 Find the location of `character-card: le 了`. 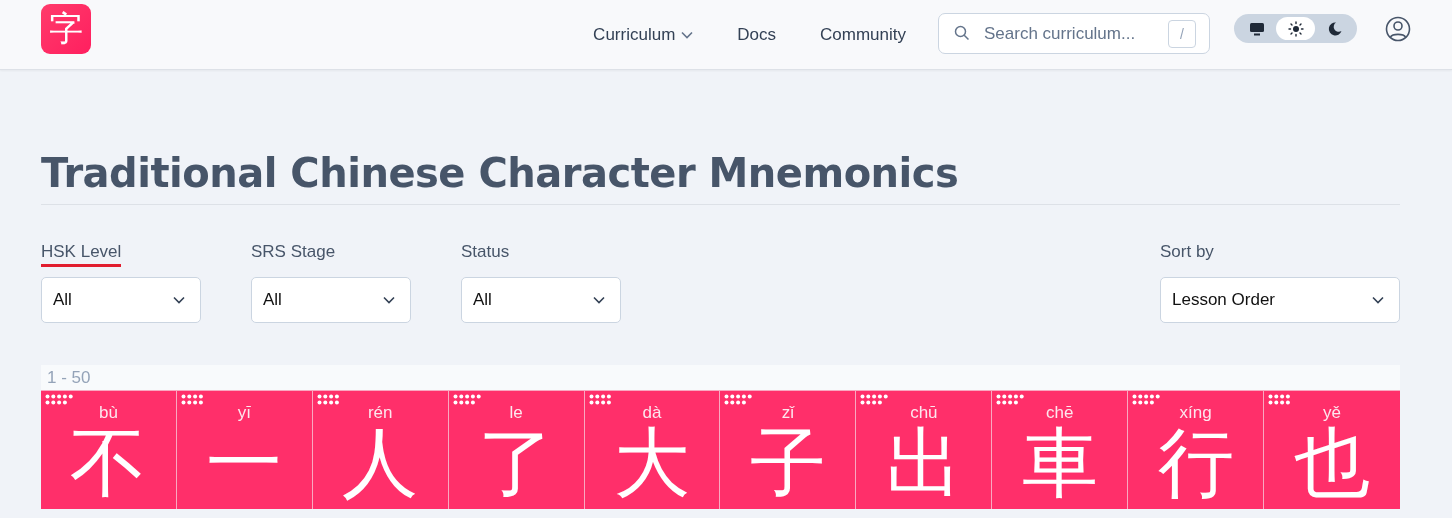

character-card: le 了 is located at coordinates (516, 450).